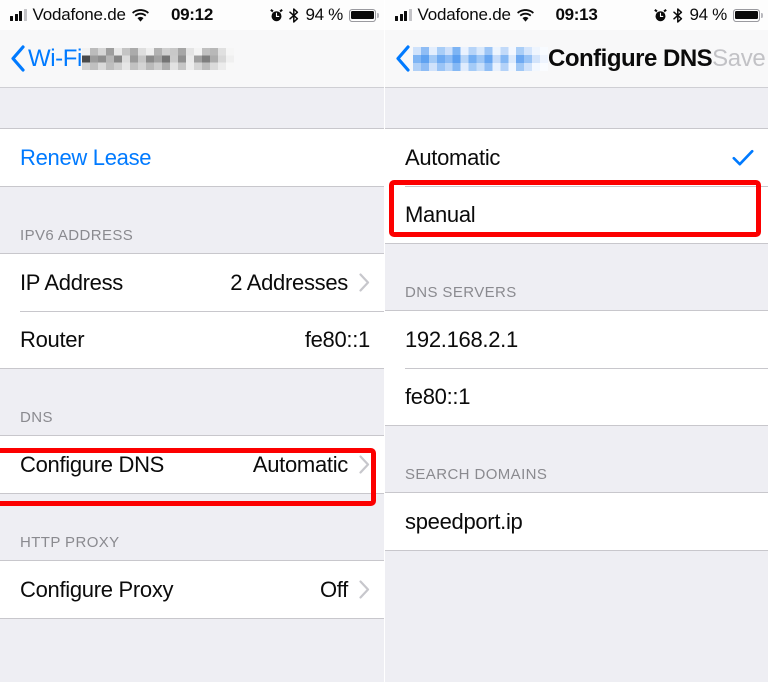 This screenshot has height=682, width=768. What do you see at coordinates (464, 521) in the screenshot?
I see `row-search-domain-1-label: speedport.ip` at bounding box center [464, 521].